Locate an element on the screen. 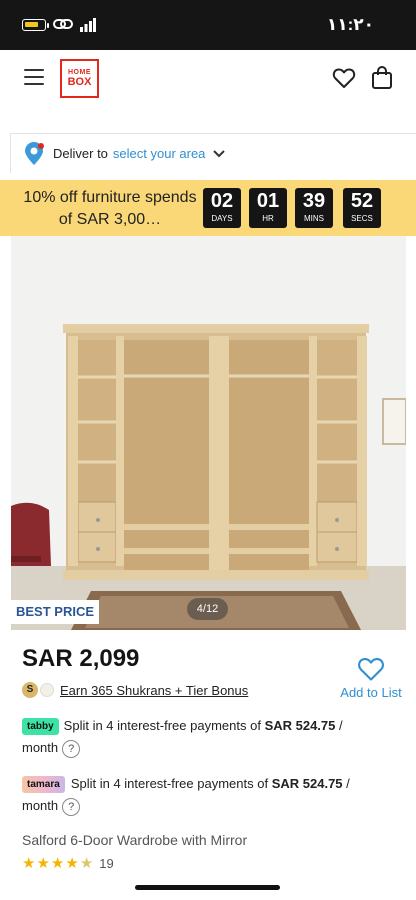 This screenshot has height=900, width=416. product-price: SAR 2,099 is located at coordinates (81, 658).